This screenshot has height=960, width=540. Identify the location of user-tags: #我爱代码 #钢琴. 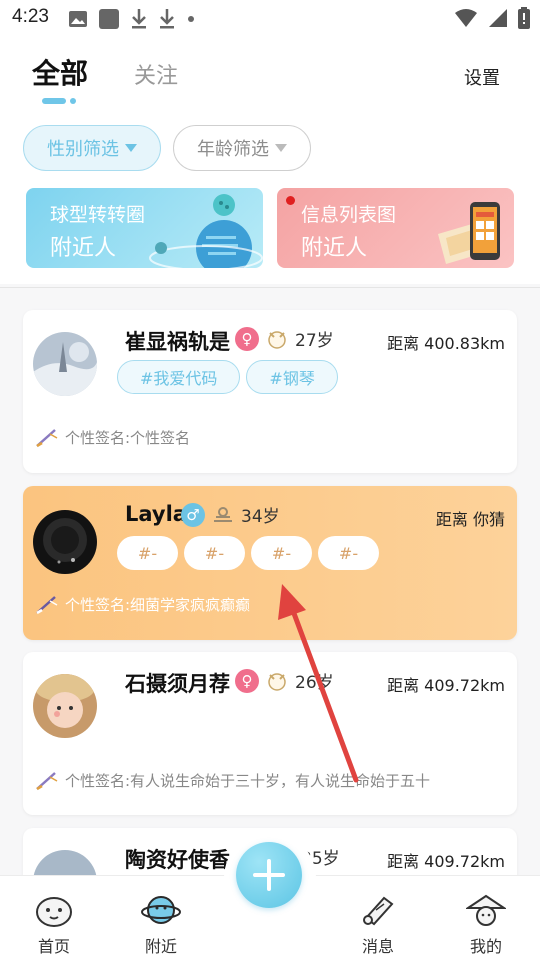
(227, 377).